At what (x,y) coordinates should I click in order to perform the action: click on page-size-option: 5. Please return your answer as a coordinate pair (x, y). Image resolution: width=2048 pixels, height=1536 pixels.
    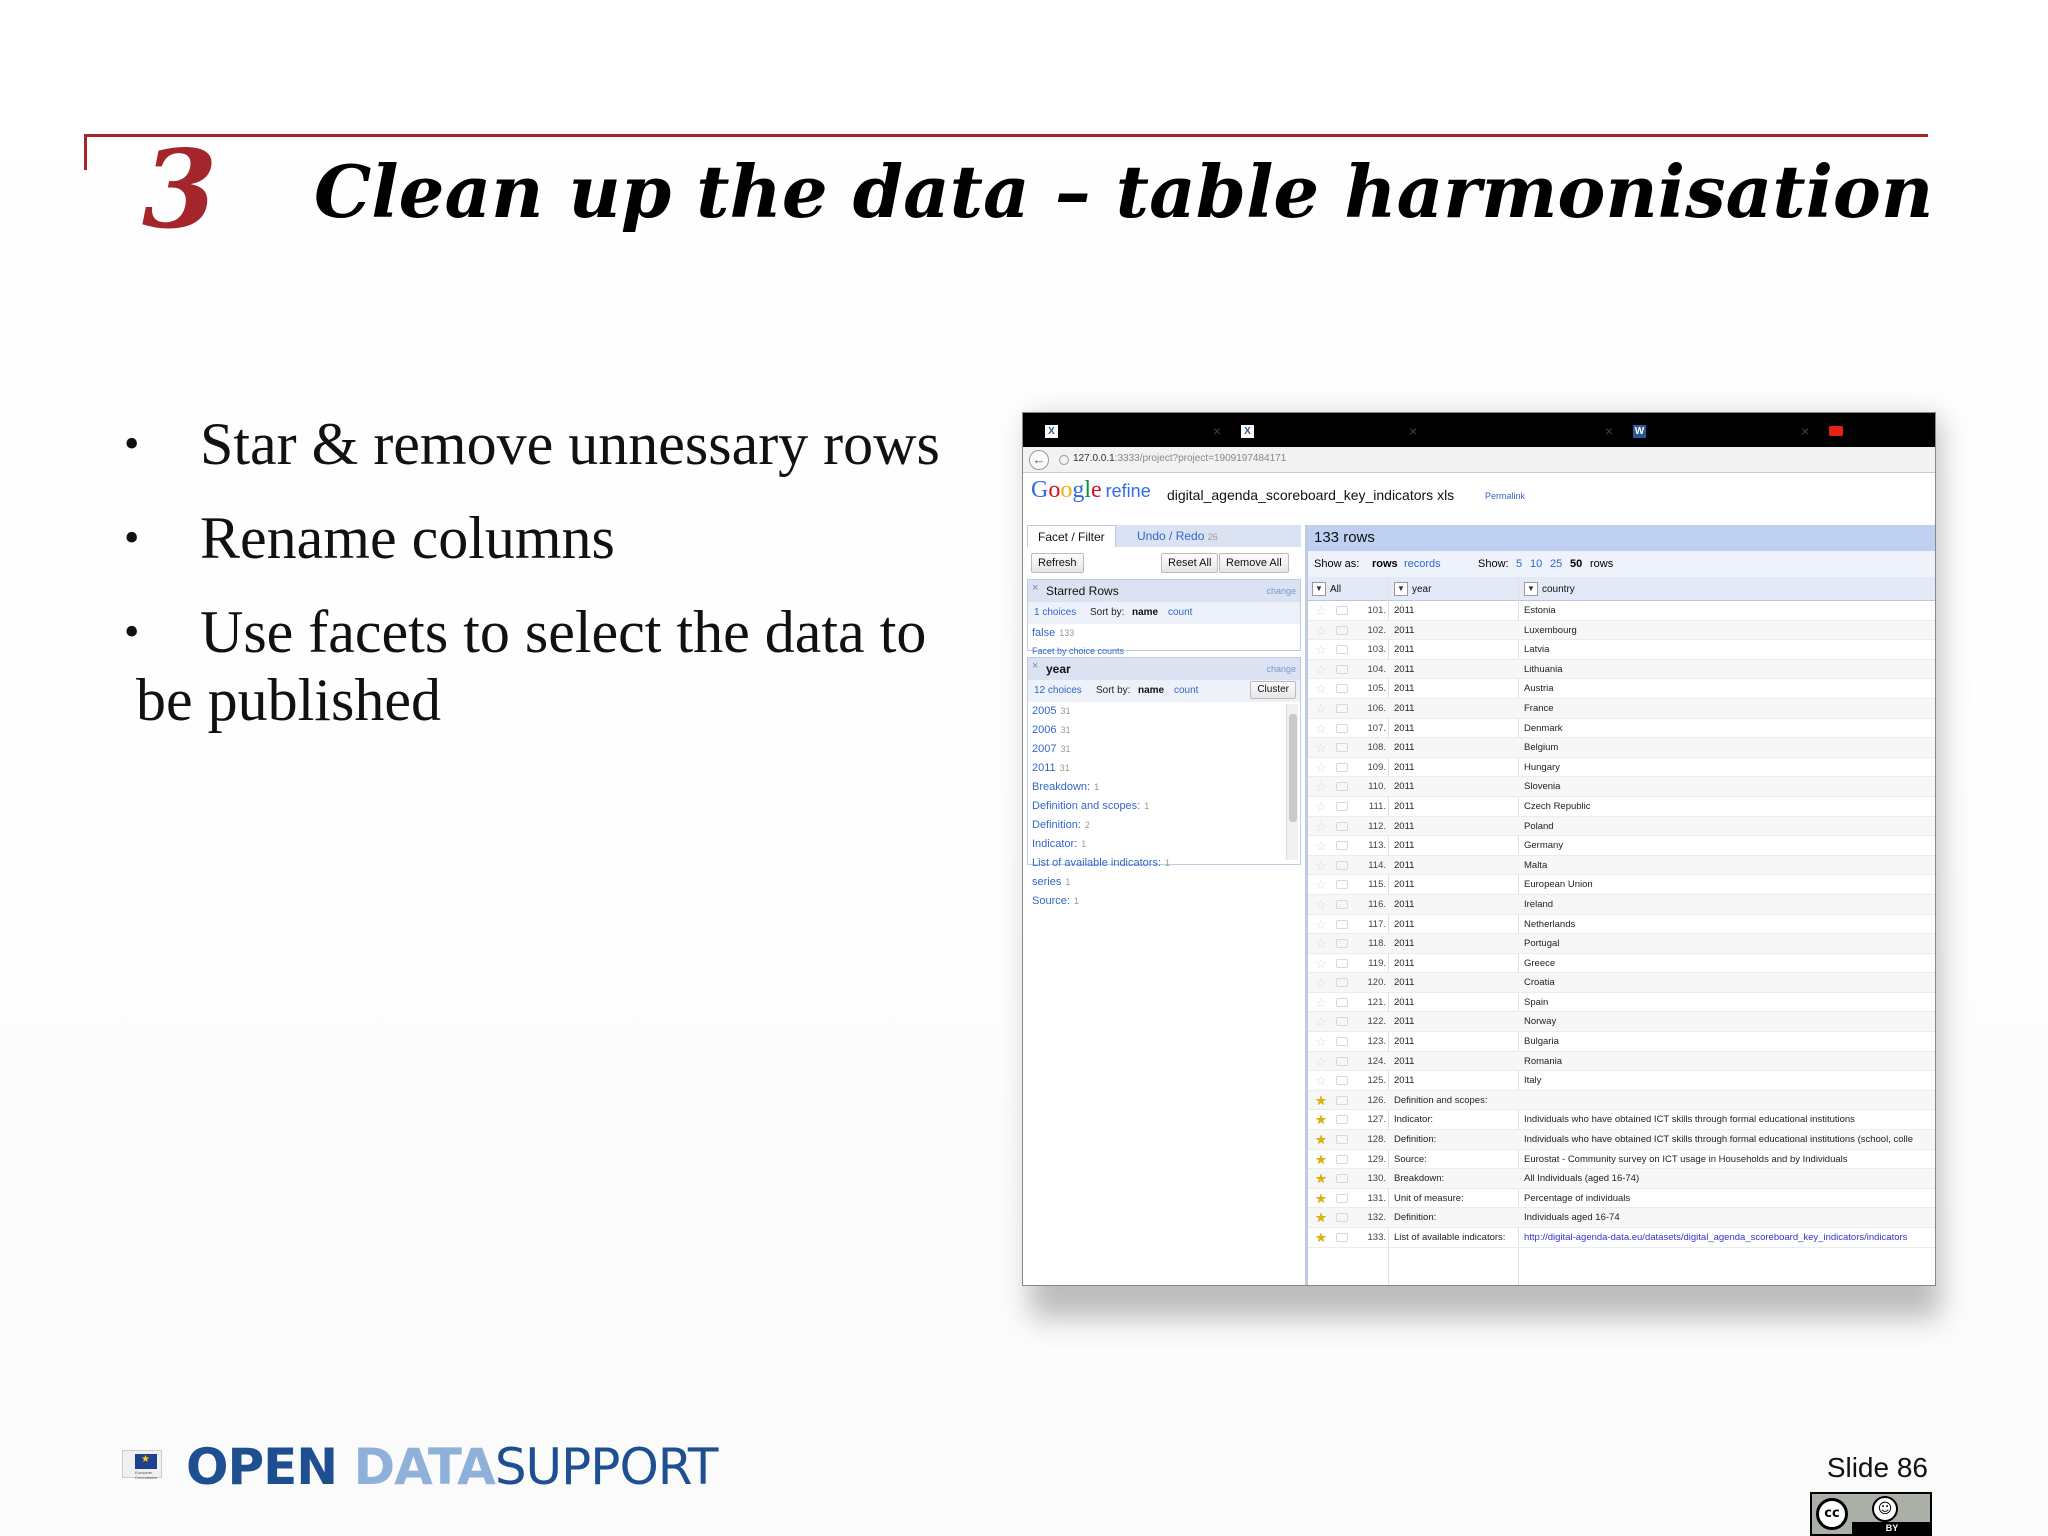
    Looking at the image, I should click on (1519, 564).